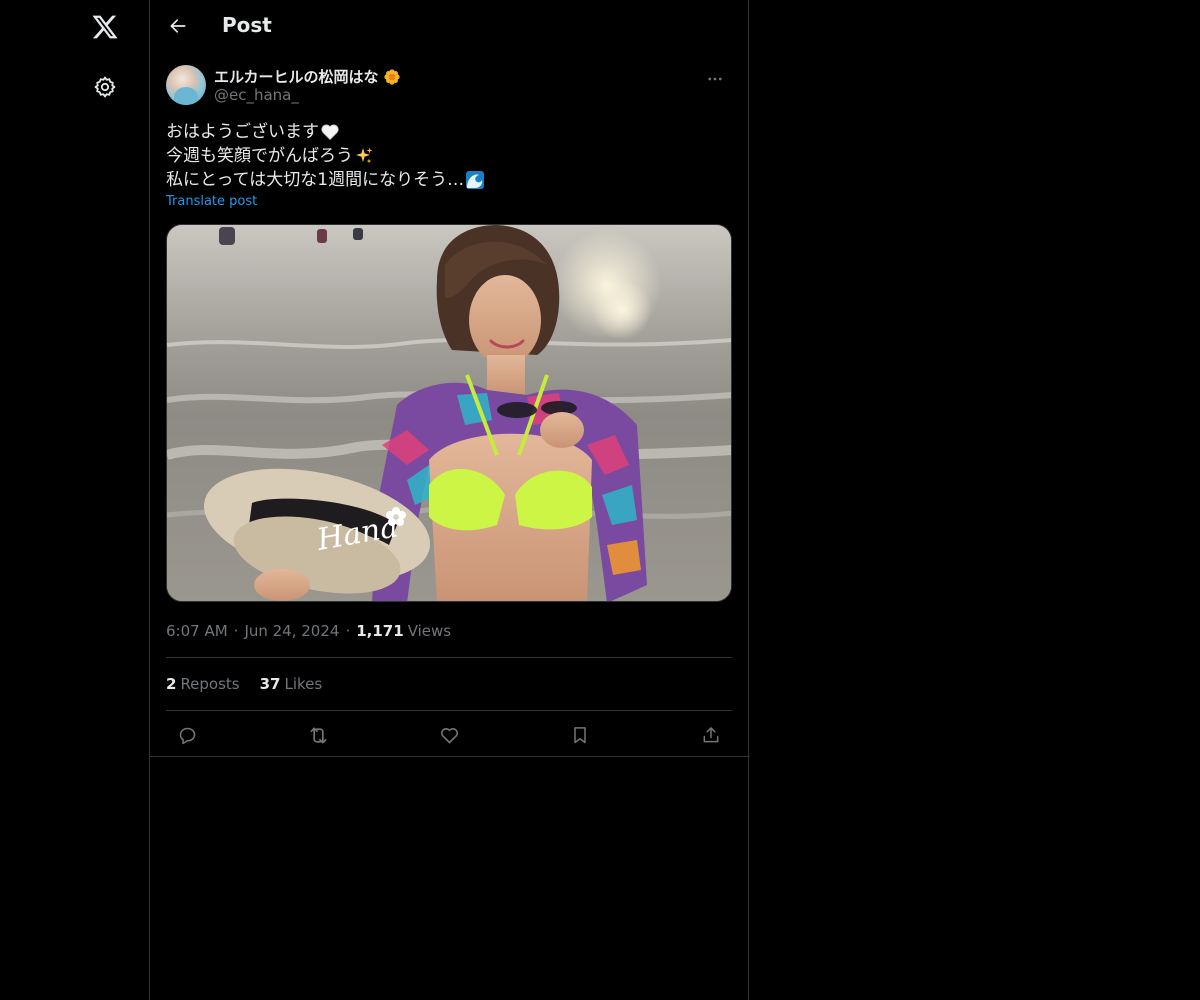 The image size is (1200, 1000). I want to click on x-logo-icon, so click(105, 27).